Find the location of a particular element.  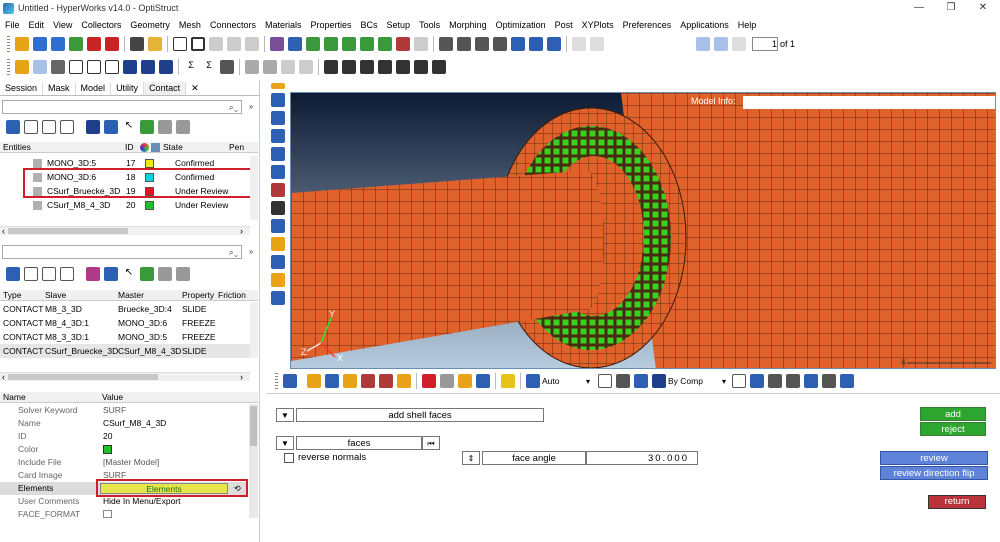

menu-collectors: Collectors is located at coordinates (101, 25).